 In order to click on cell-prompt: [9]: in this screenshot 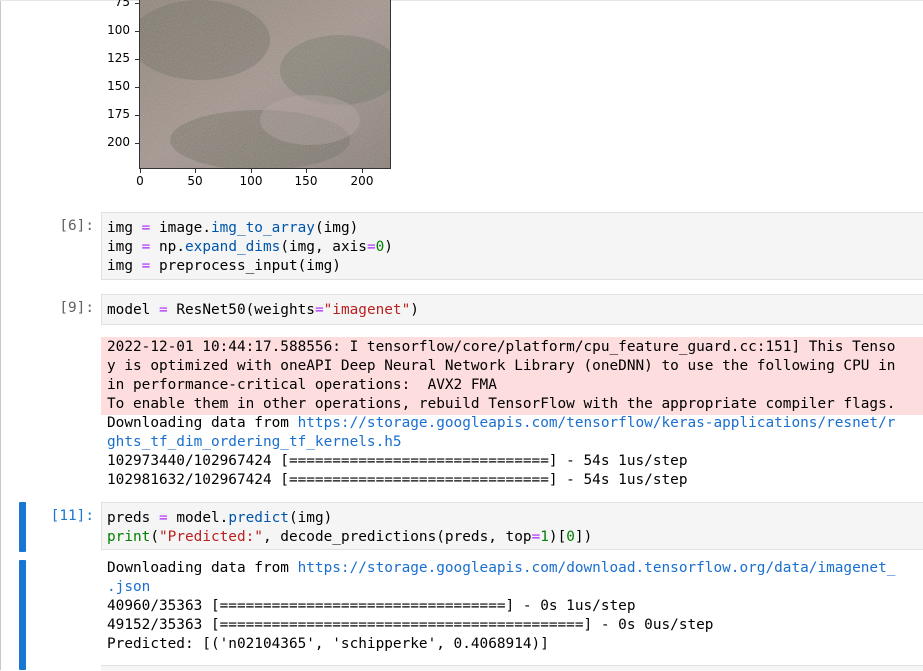, I will do `click(76, 308)`.